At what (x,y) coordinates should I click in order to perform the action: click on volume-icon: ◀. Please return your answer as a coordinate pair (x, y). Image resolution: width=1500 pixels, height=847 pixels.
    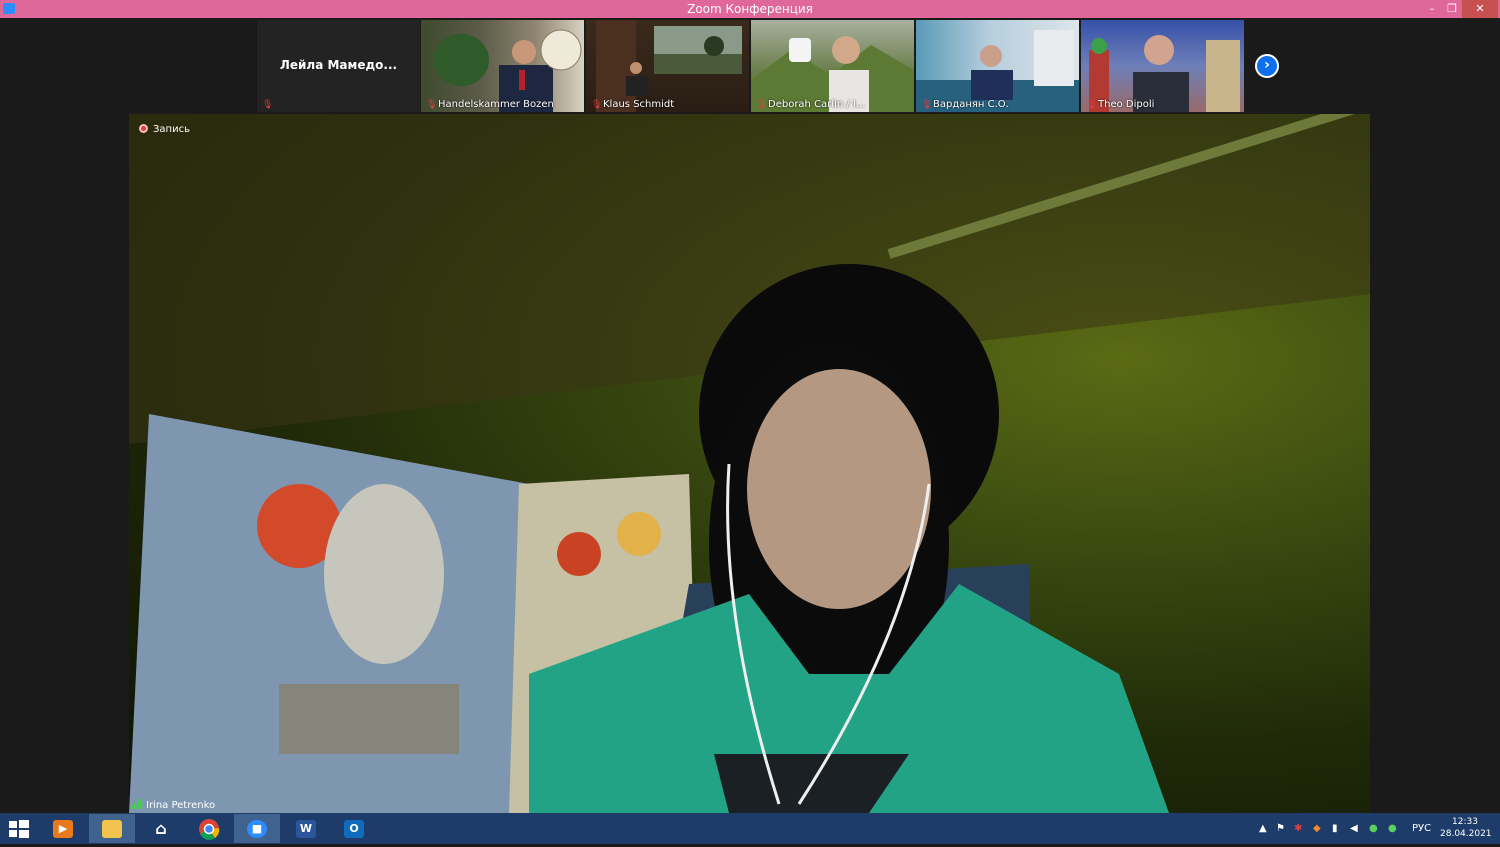
    Looking at the image, I should click on (1354, 828).